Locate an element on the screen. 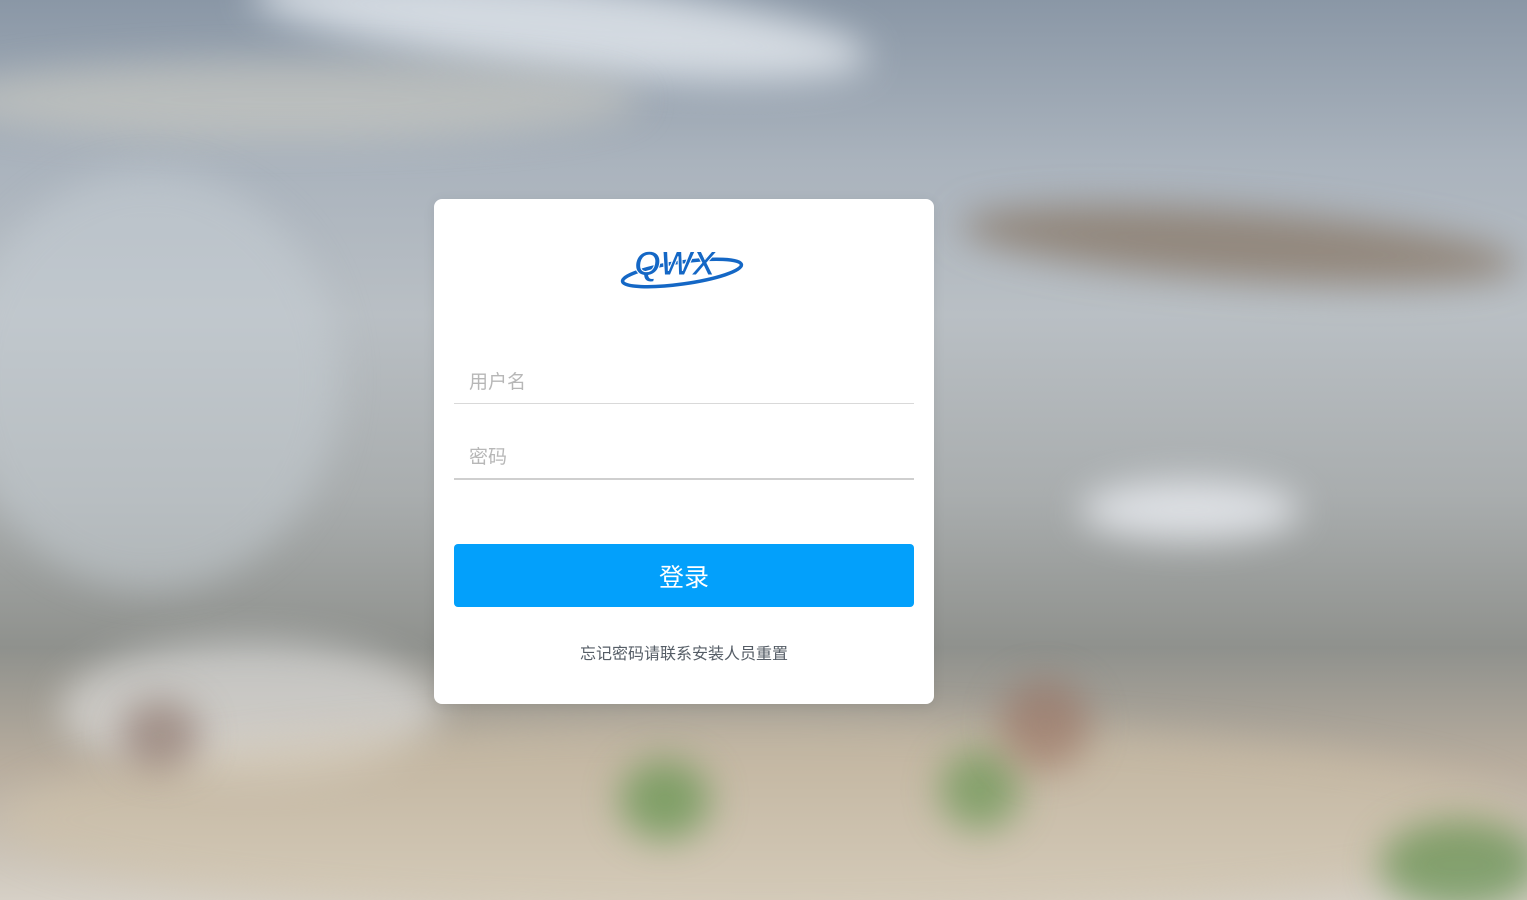 The height and width of the screenshot is (900, 1527). username-input is located at coordinates (684, 382).